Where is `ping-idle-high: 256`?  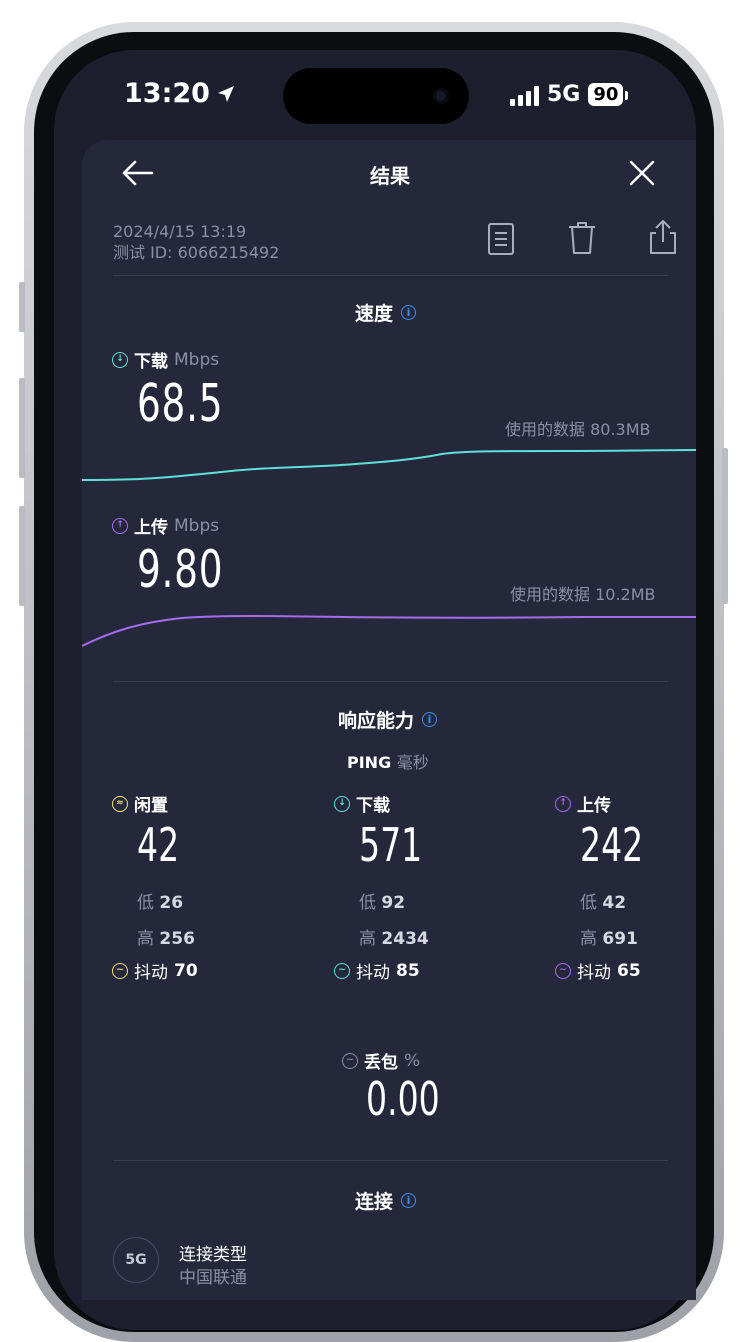 ping-idle-high: 256 is located at coordinates (177, 939).